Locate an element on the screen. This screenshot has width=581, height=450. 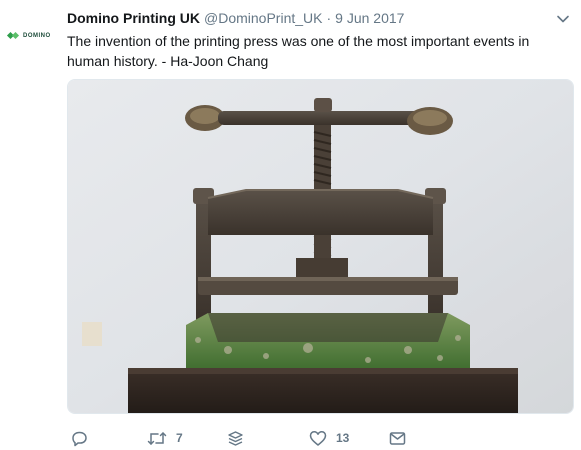
account-name: Domino Printing UK is located at coordinates (133, 18).